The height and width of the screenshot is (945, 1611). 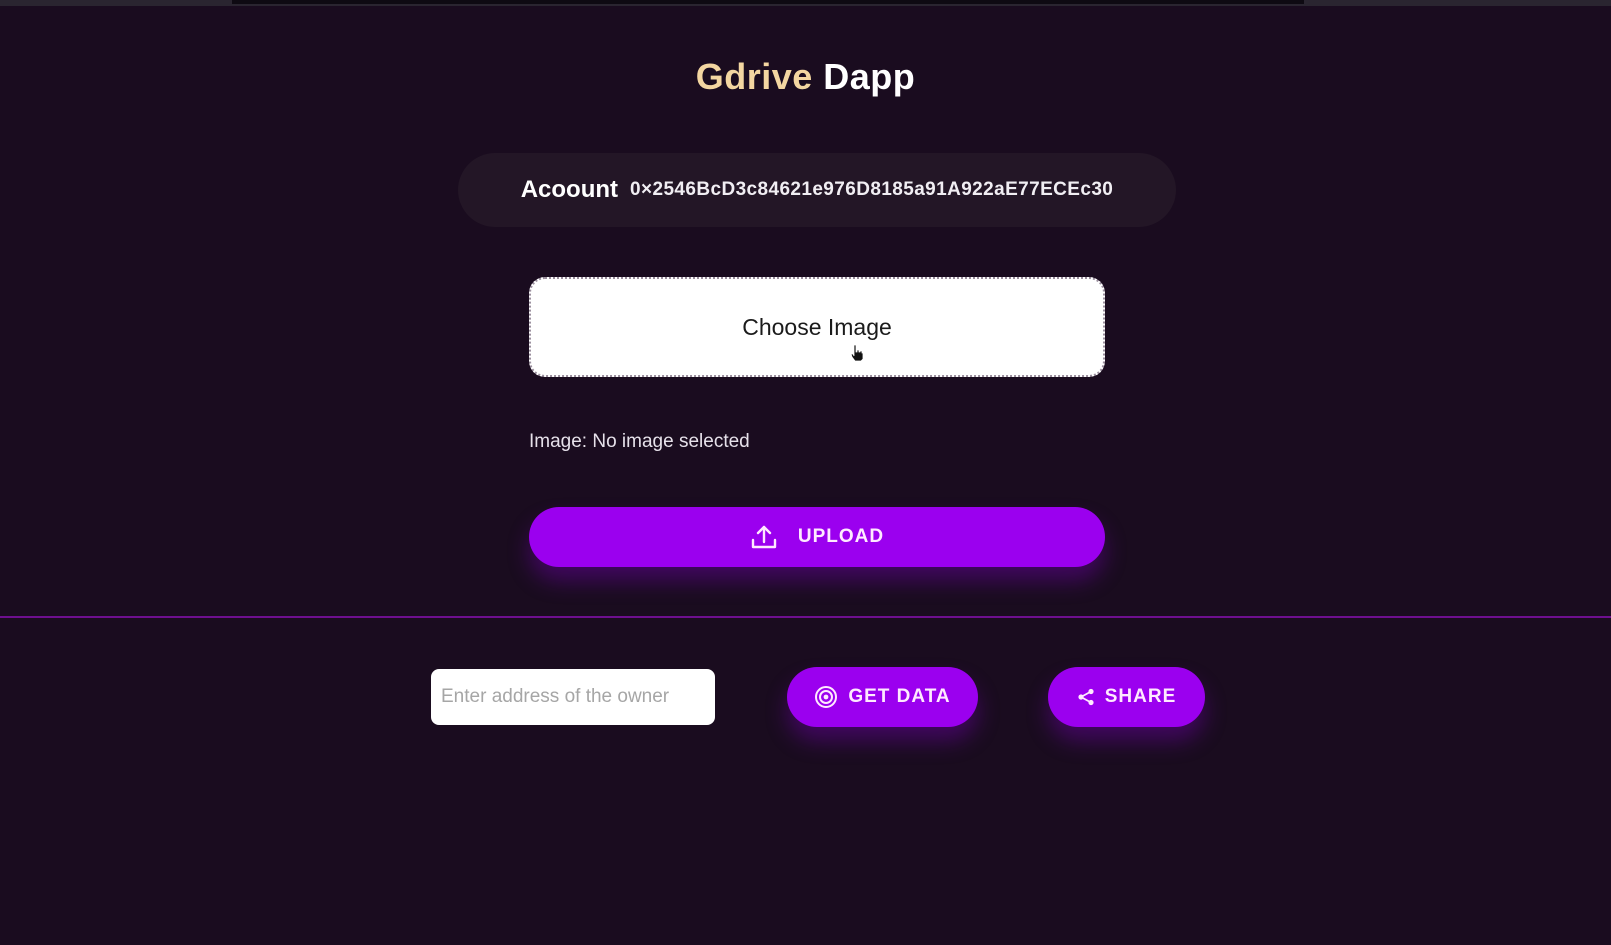 I want to click on share-button: SHARE, so click(x=1126, y=697).